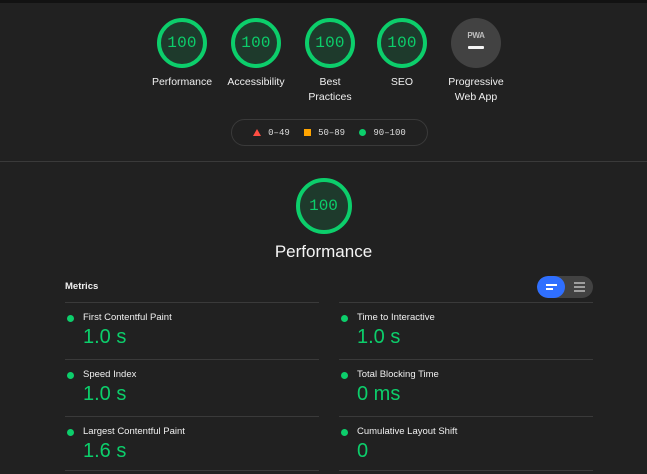 The image size is (647, 474). What do you see at coordinates (476, 47) in the screenshot?
I see `pwa-dash-icon` at bounding box center [476, 47].